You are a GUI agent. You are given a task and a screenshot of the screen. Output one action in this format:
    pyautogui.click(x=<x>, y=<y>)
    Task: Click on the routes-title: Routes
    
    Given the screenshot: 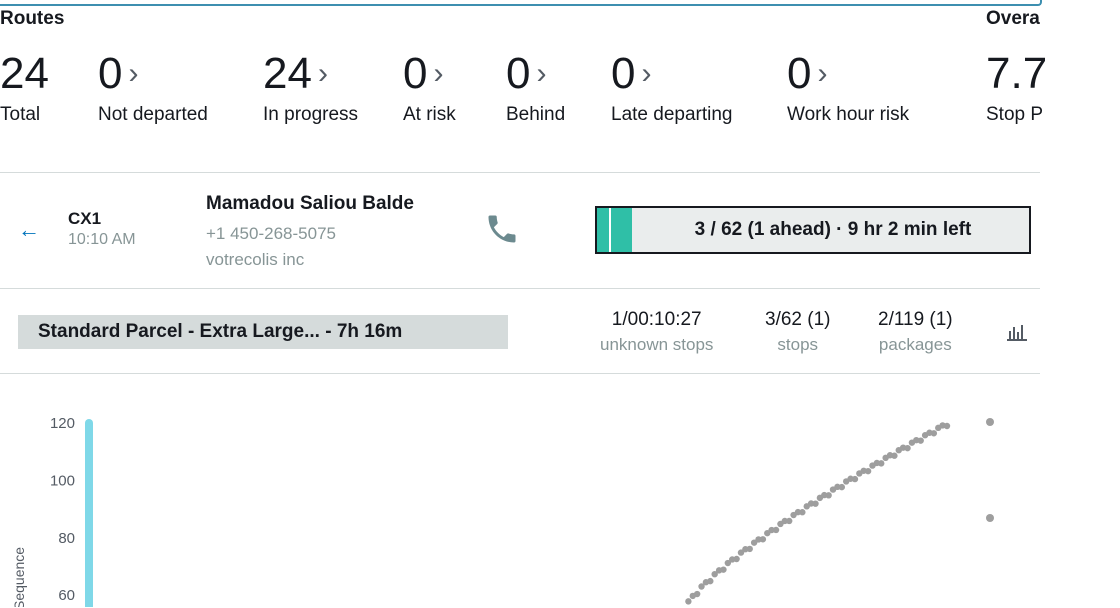 What is the action you would take?
    pyautogui.click(x=32, y=18)
    